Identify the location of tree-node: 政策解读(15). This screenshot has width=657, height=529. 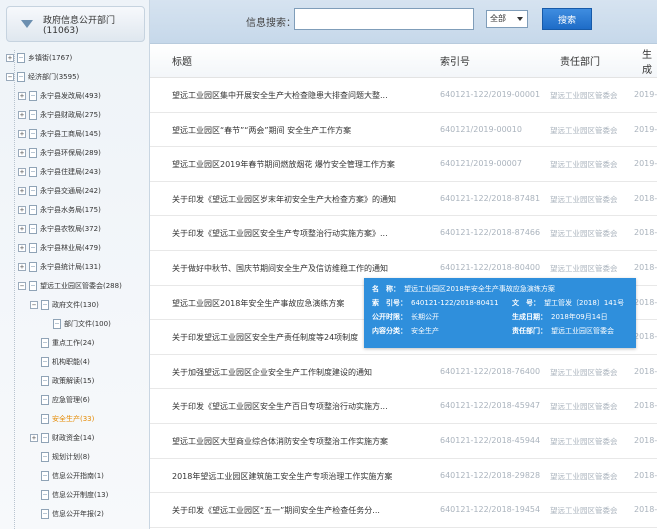
(74, 380).